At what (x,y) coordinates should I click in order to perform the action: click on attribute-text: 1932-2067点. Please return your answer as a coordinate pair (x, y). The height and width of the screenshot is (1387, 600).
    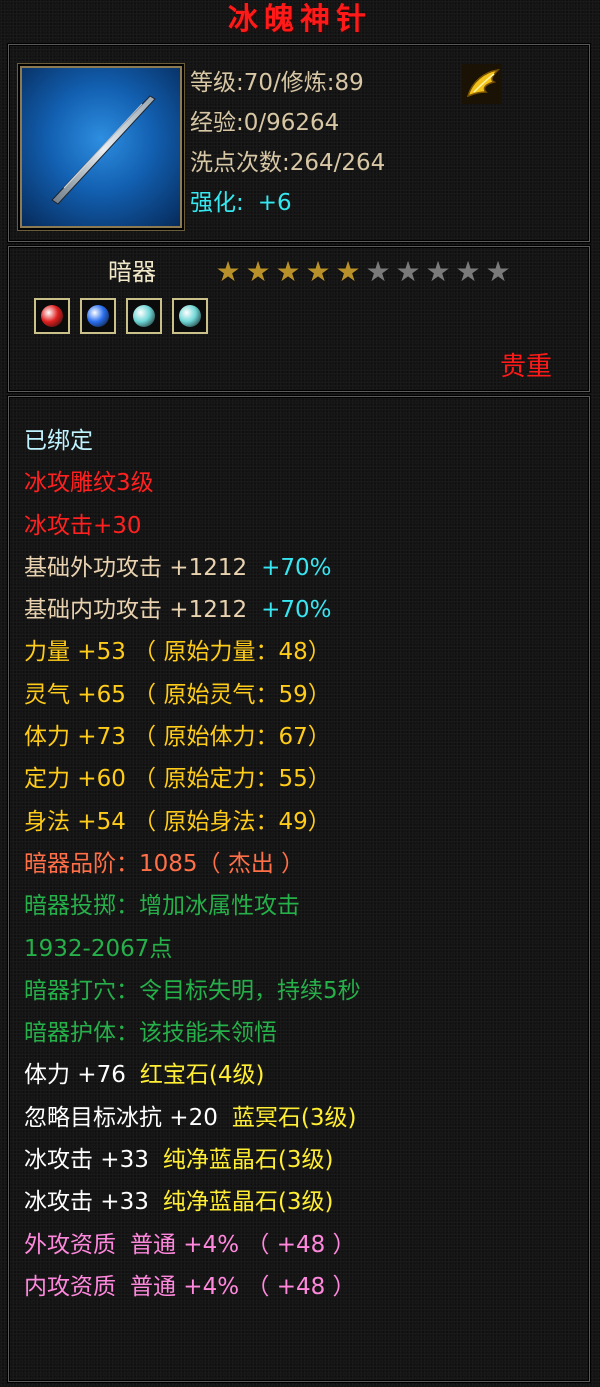
    Looking at the image, I should click on (98, 948).